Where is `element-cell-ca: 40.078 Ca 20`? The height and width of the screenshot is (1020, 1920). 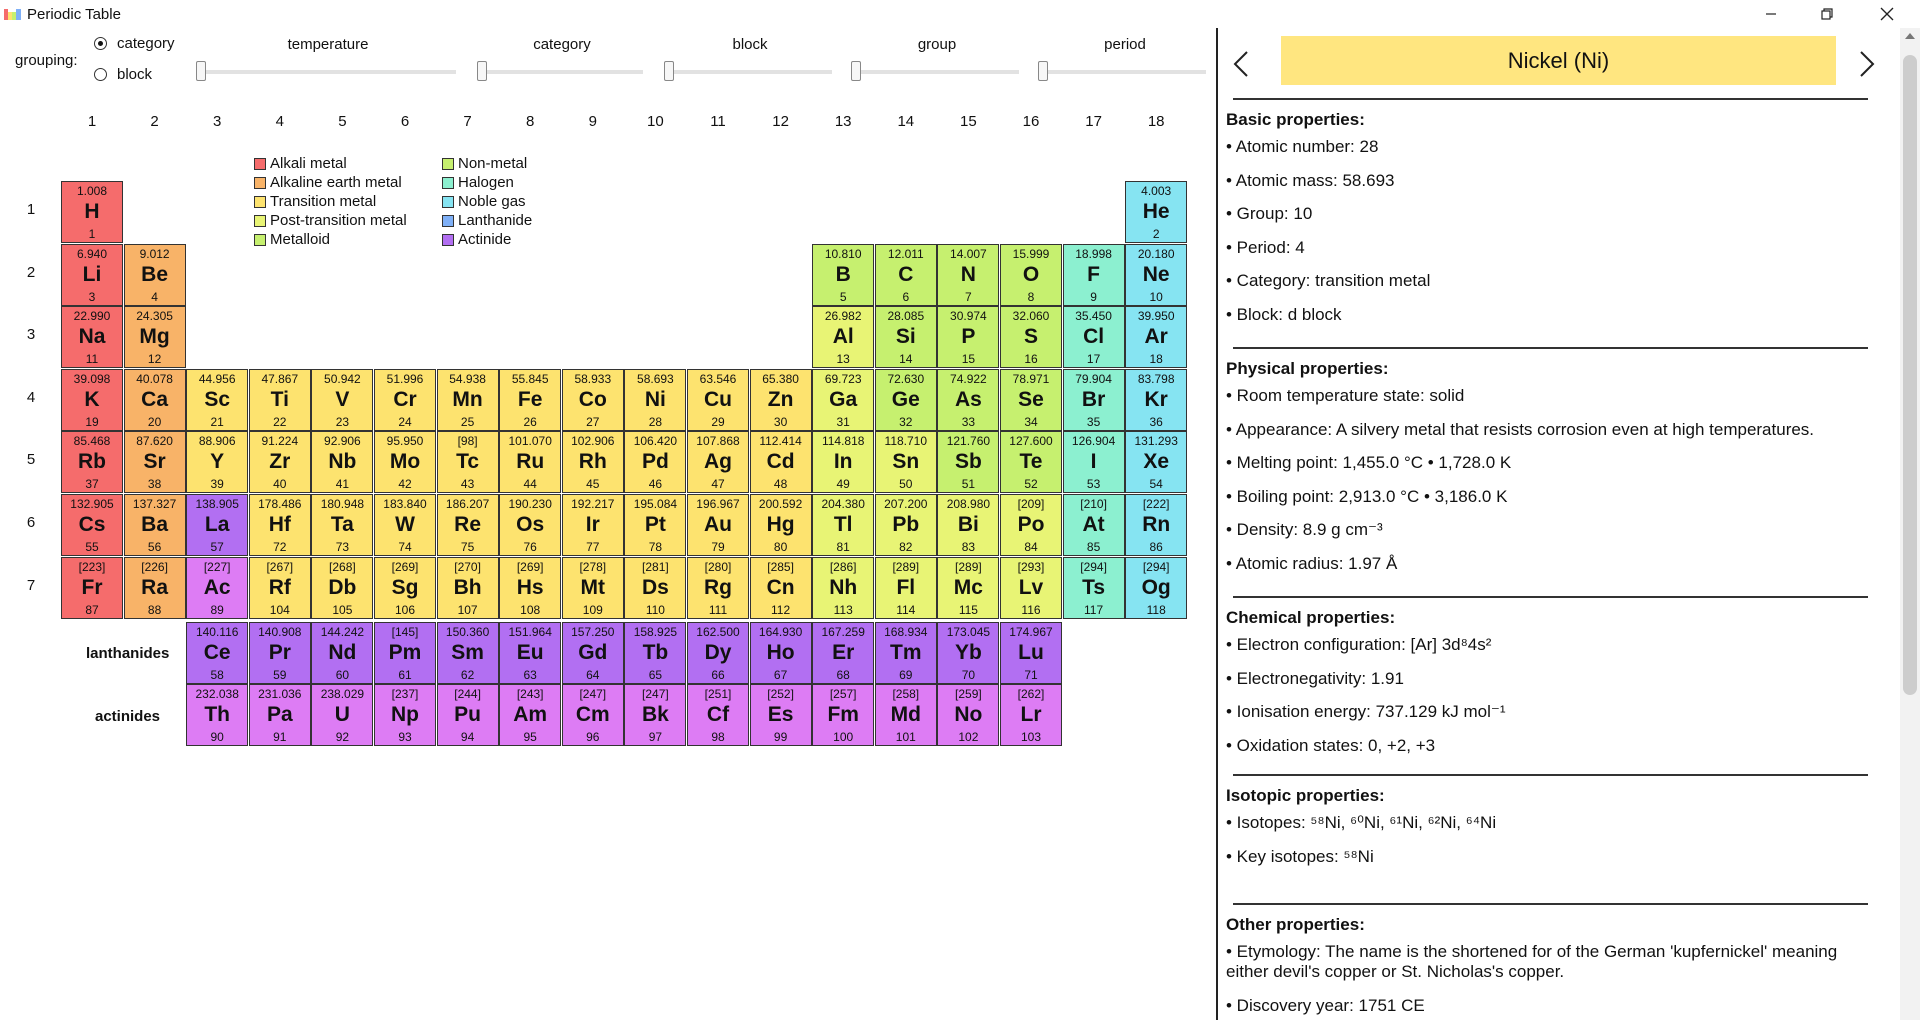 element-cell-ca: 40.078 Ca 20 is located at coordinates (154, 399).